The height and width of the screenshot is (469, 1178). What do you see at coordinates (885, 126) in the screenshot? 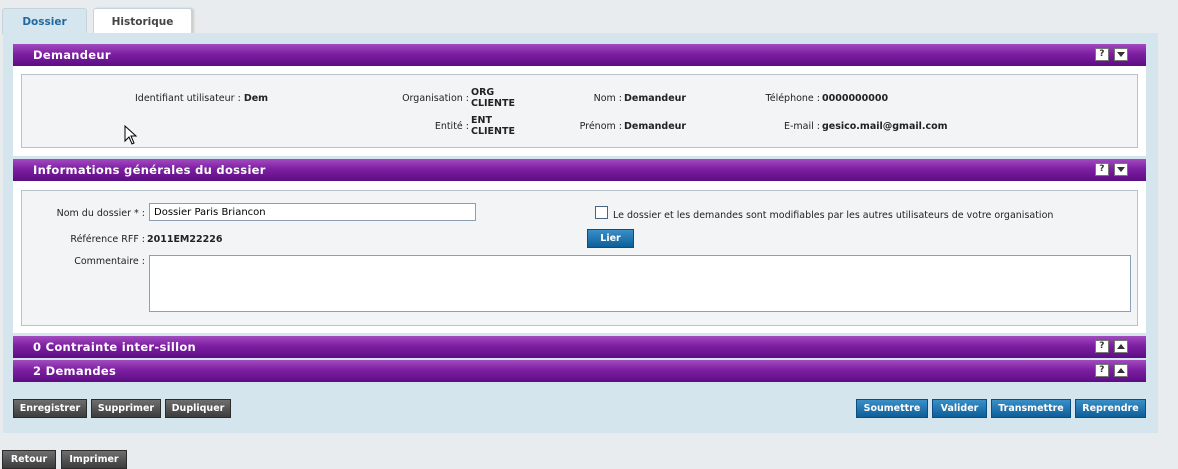
I see `email-value: gesico.mail@gmail.com` at bounding box center [885, 126].